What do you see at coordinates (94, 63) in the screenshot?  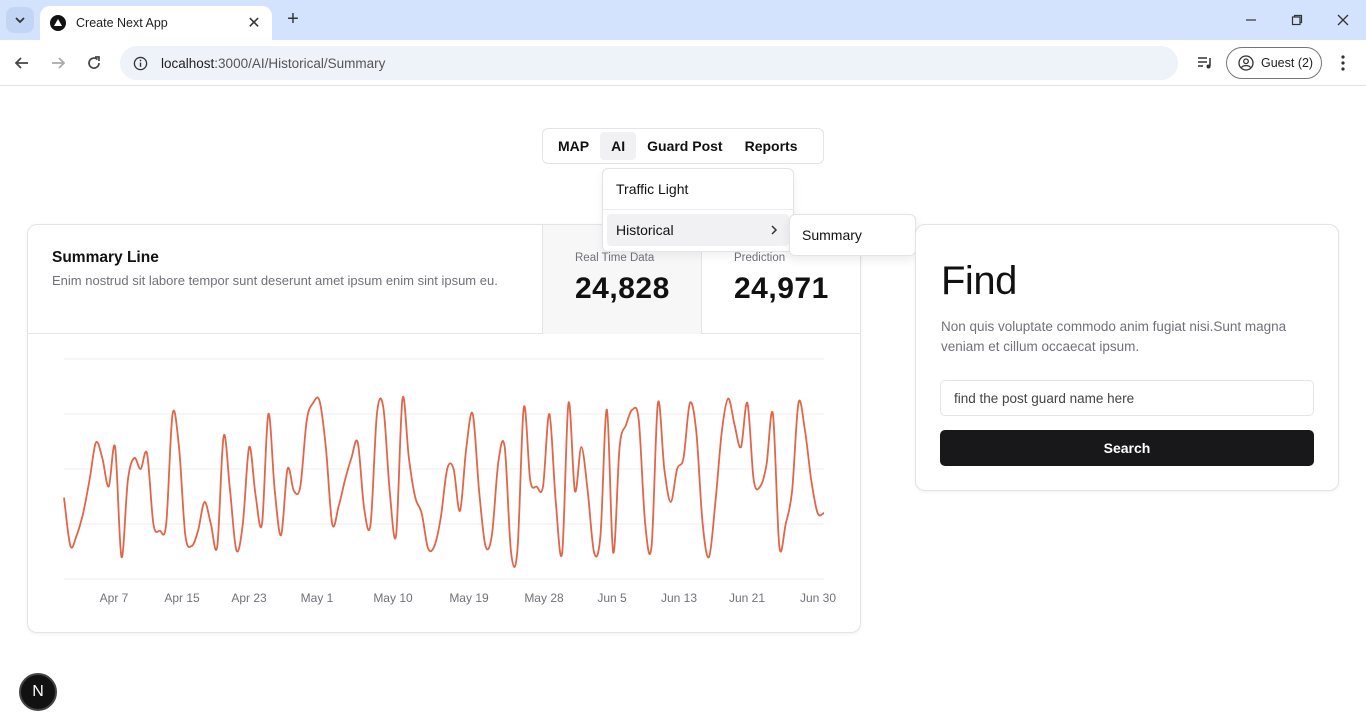 I see `reload-icon` at bounding box center [94, 63].